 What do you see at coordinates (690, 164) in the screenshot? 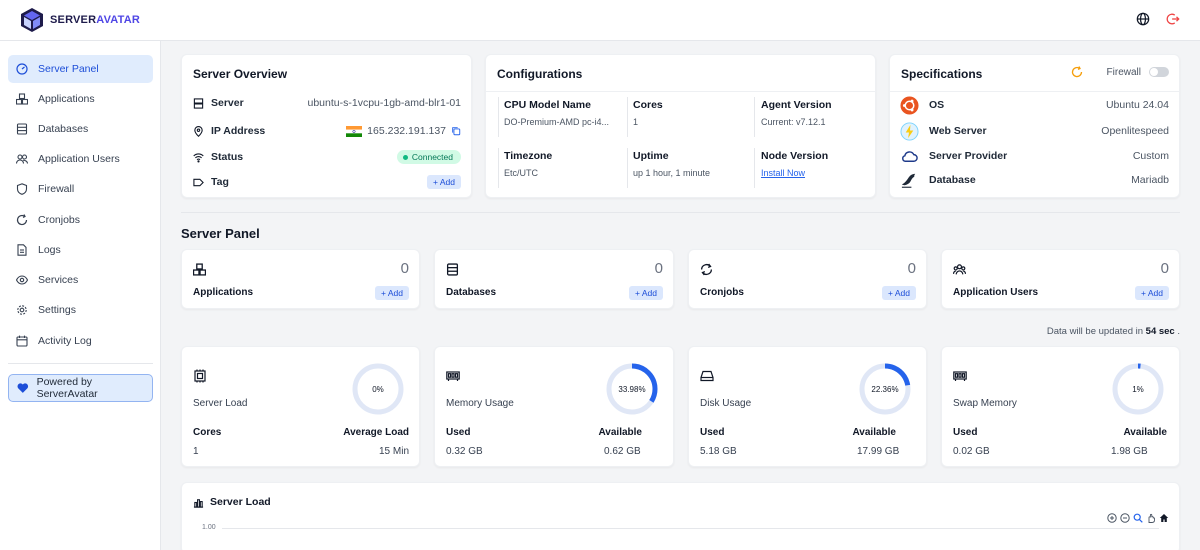
I see `config-uptime: Uptime up 1 hour, 1 minute` at bounding box center [690, 164].